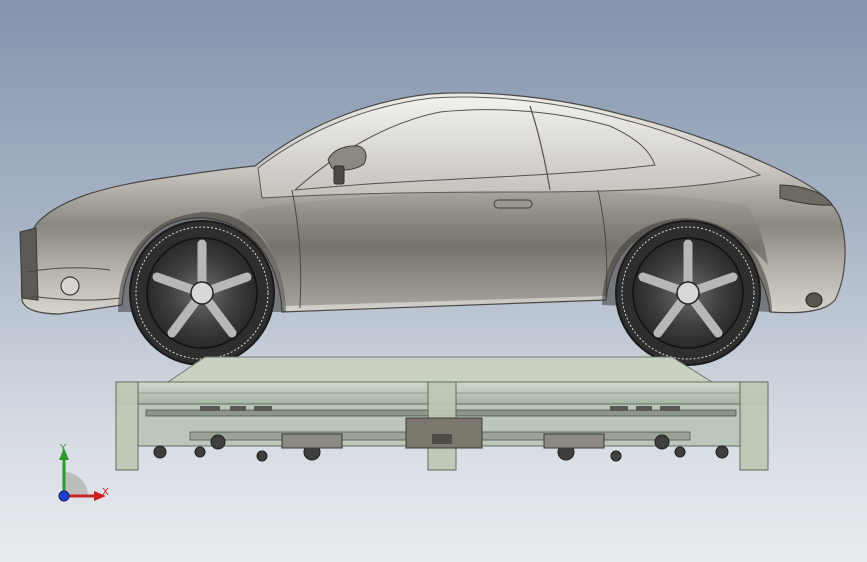  What do you see at coordinates (29, 264) in the screenshot?
I see `front-grille` at bounding box center [29, 264].